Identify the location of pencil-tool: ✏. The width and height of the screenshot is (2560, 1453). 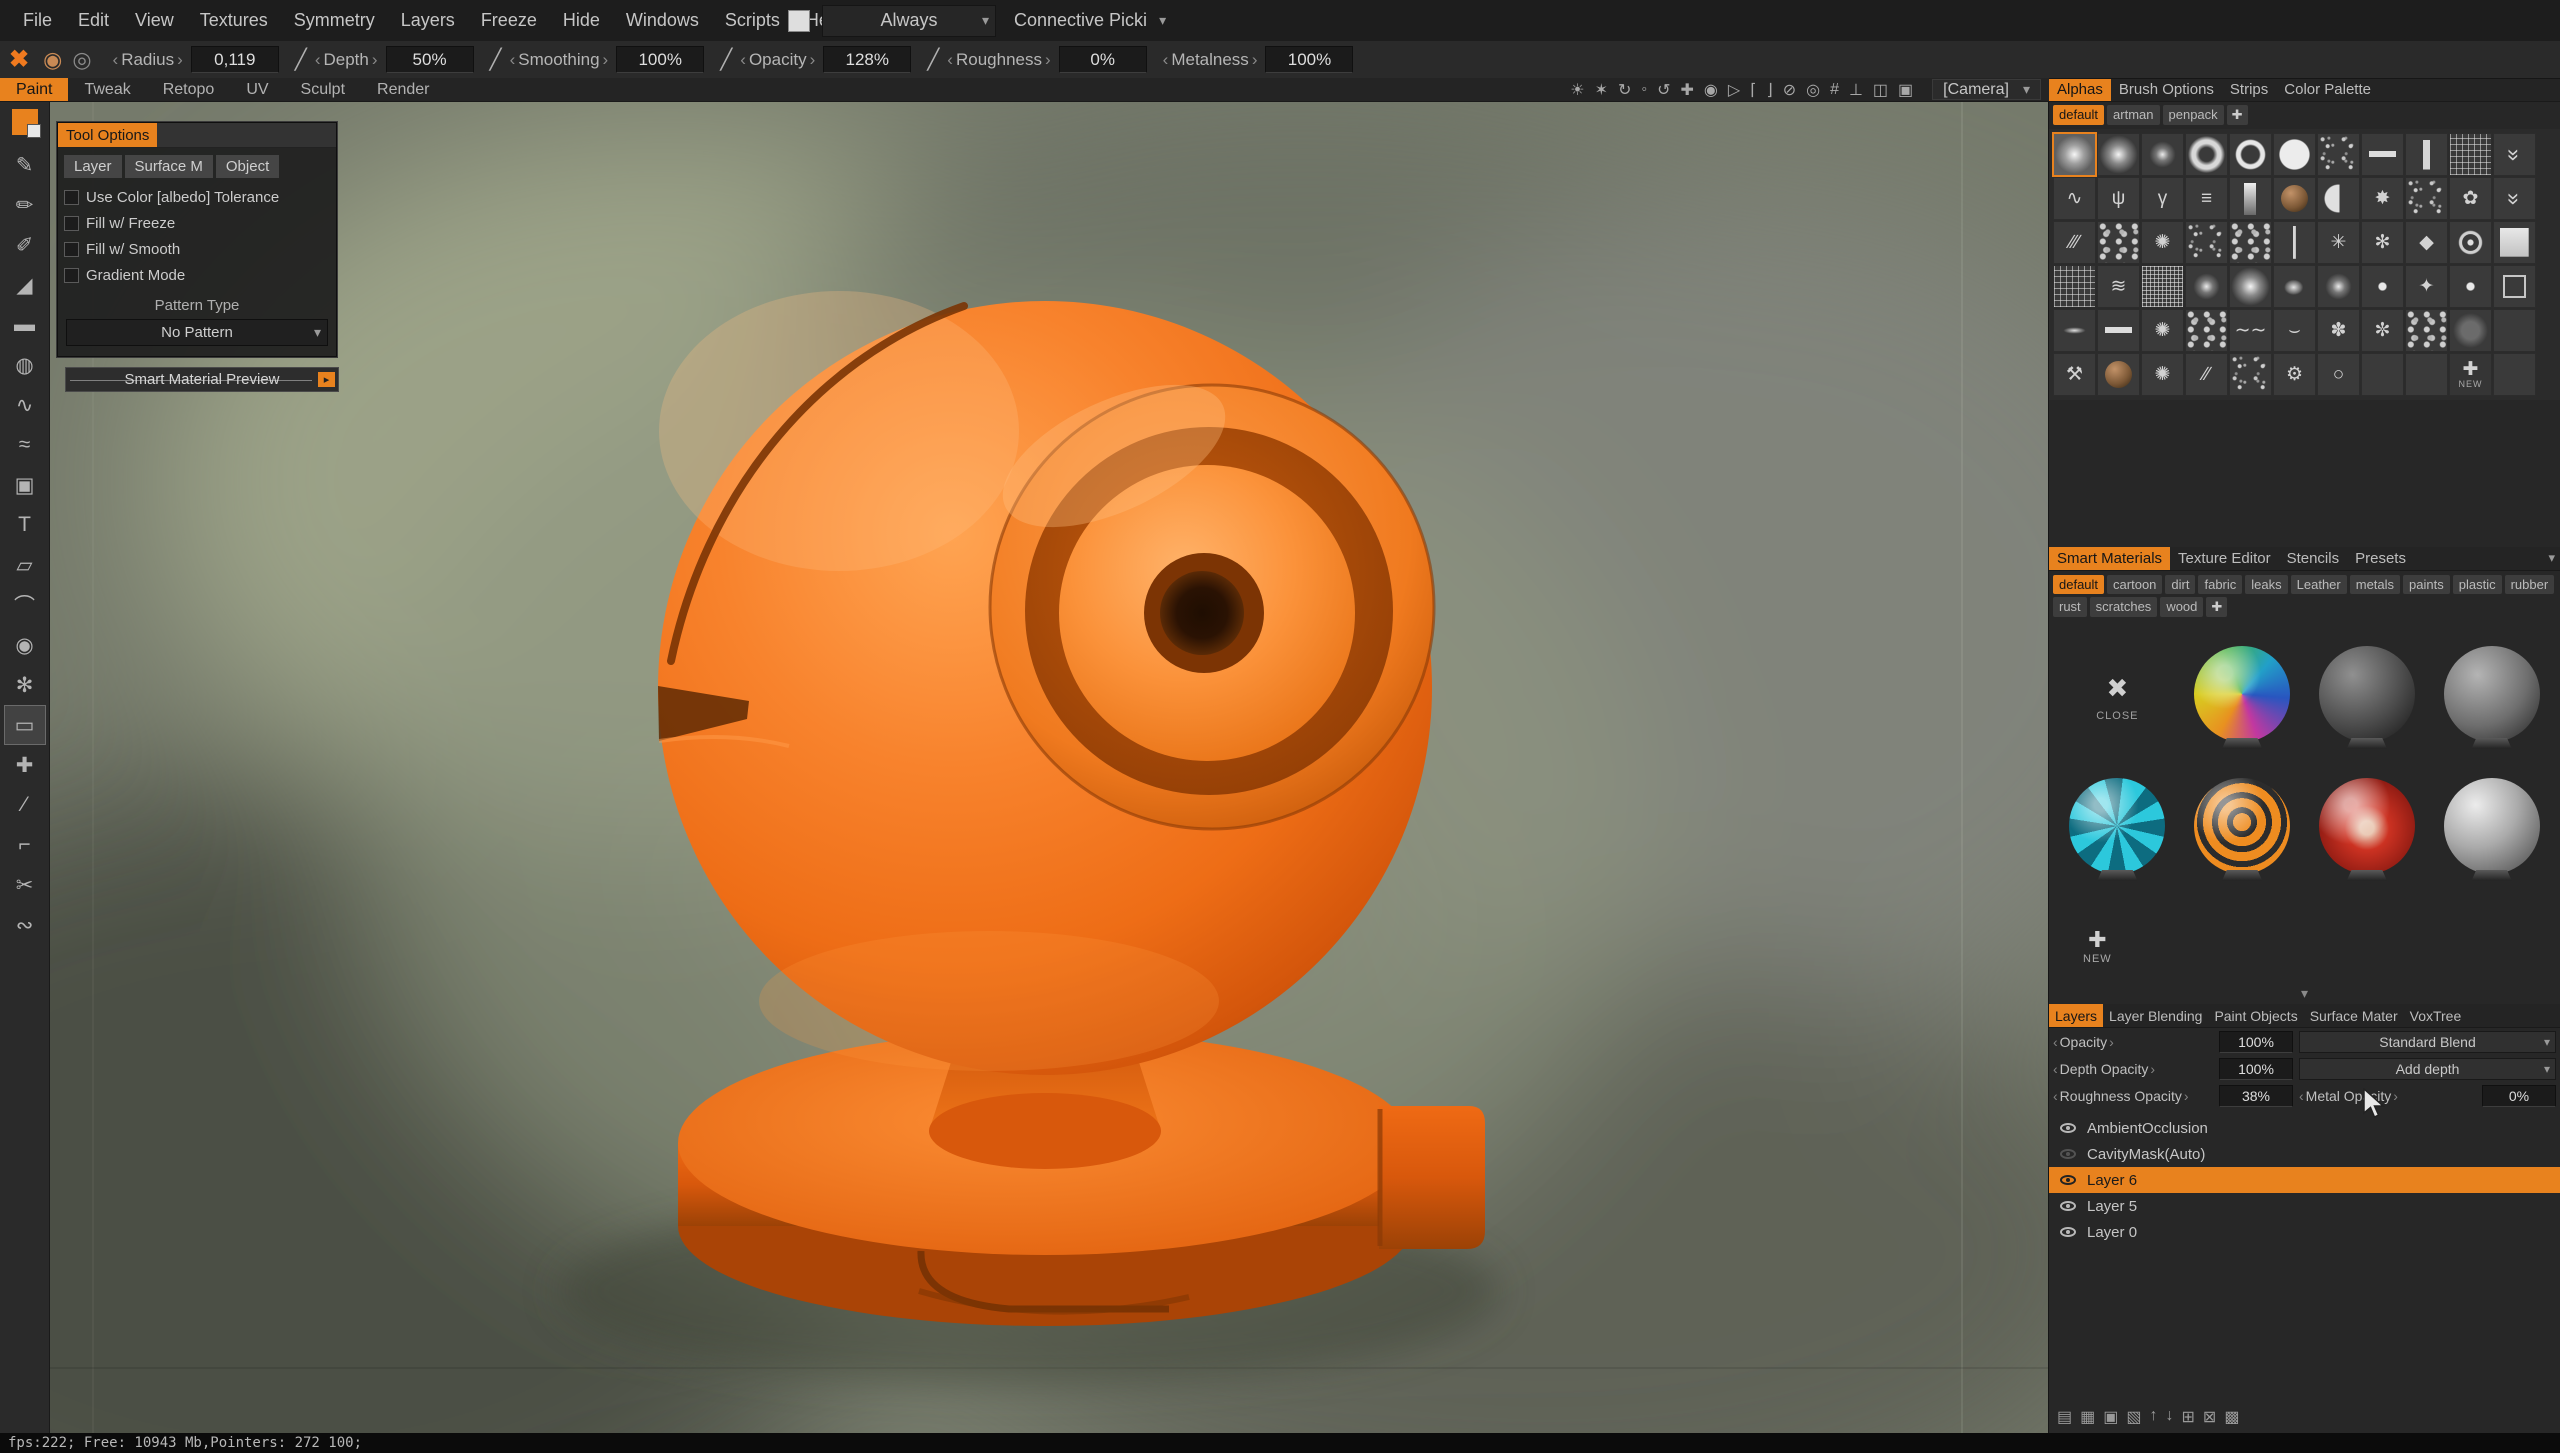
(25, 205).